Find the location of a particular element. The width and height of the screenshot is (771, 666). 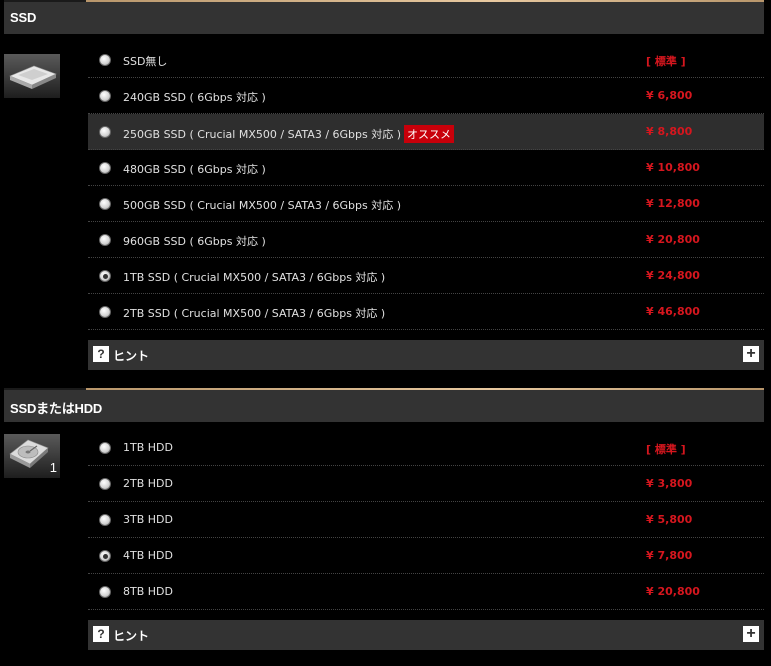

option-price: ¥ 12,800 is located at coordinates (673, 203).